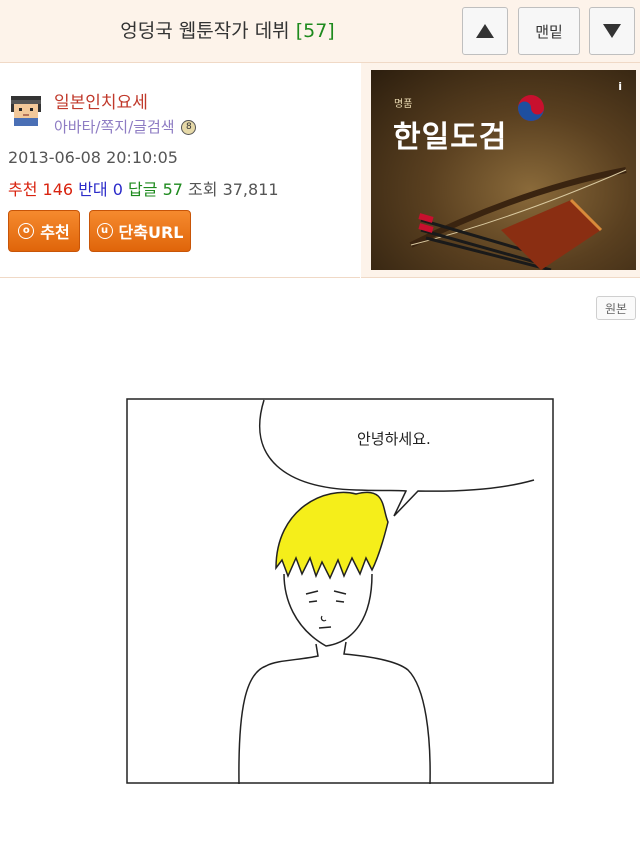 The width and height of the screenshot is (640, 842). What do you see at coordinates (101, 100) in the screenshot?
I see `author-nickname: 일본인치요세` at bounding box center [101, 100].